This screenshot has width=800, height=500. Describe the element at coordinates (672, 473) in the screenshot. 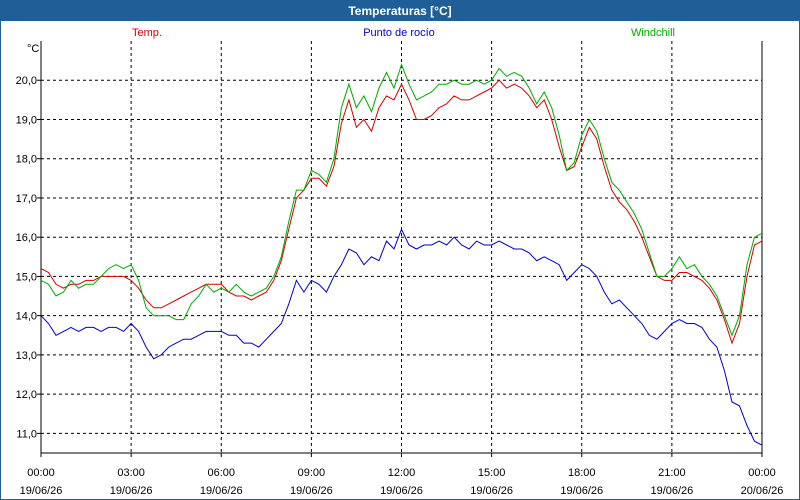

I see `x-tick-time-label: 21:00` at that location.